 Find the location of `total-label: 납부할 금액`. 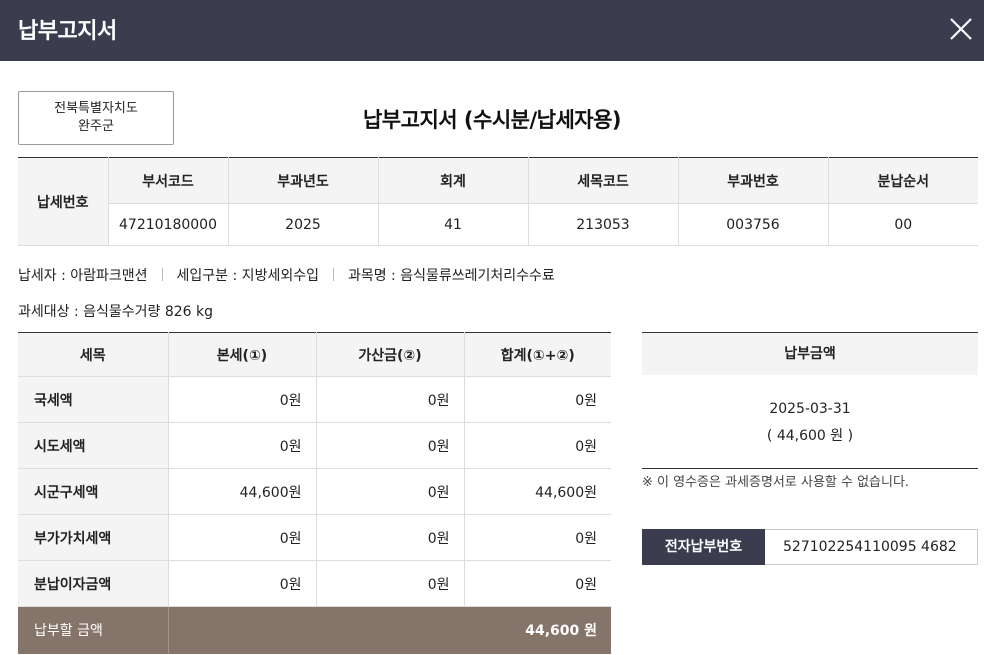

total-label: 납부할 금액 is located at coordinates (93, 630).